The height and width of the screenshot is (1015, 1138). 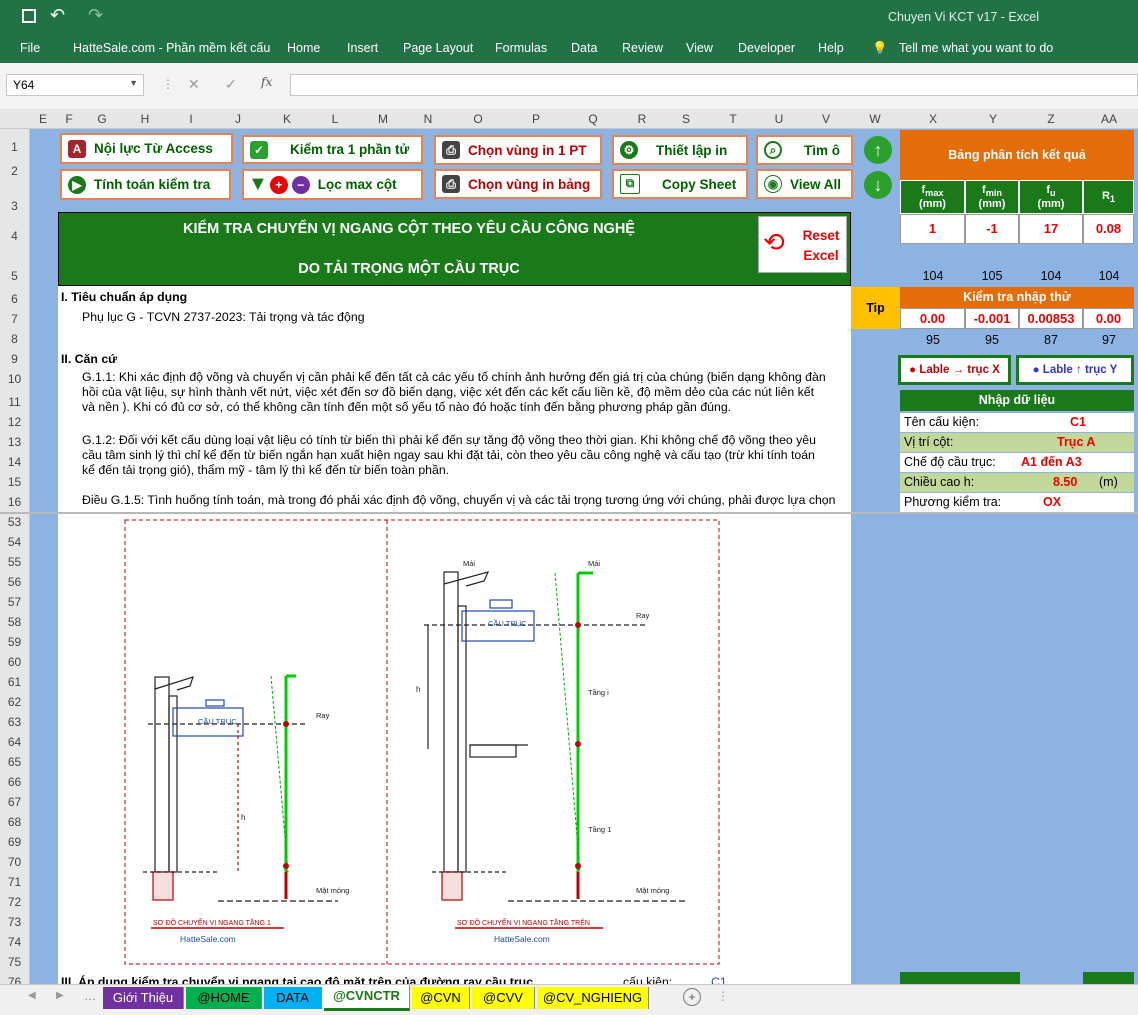 I want to click on row-header: 4, so click(x=14, y=236).